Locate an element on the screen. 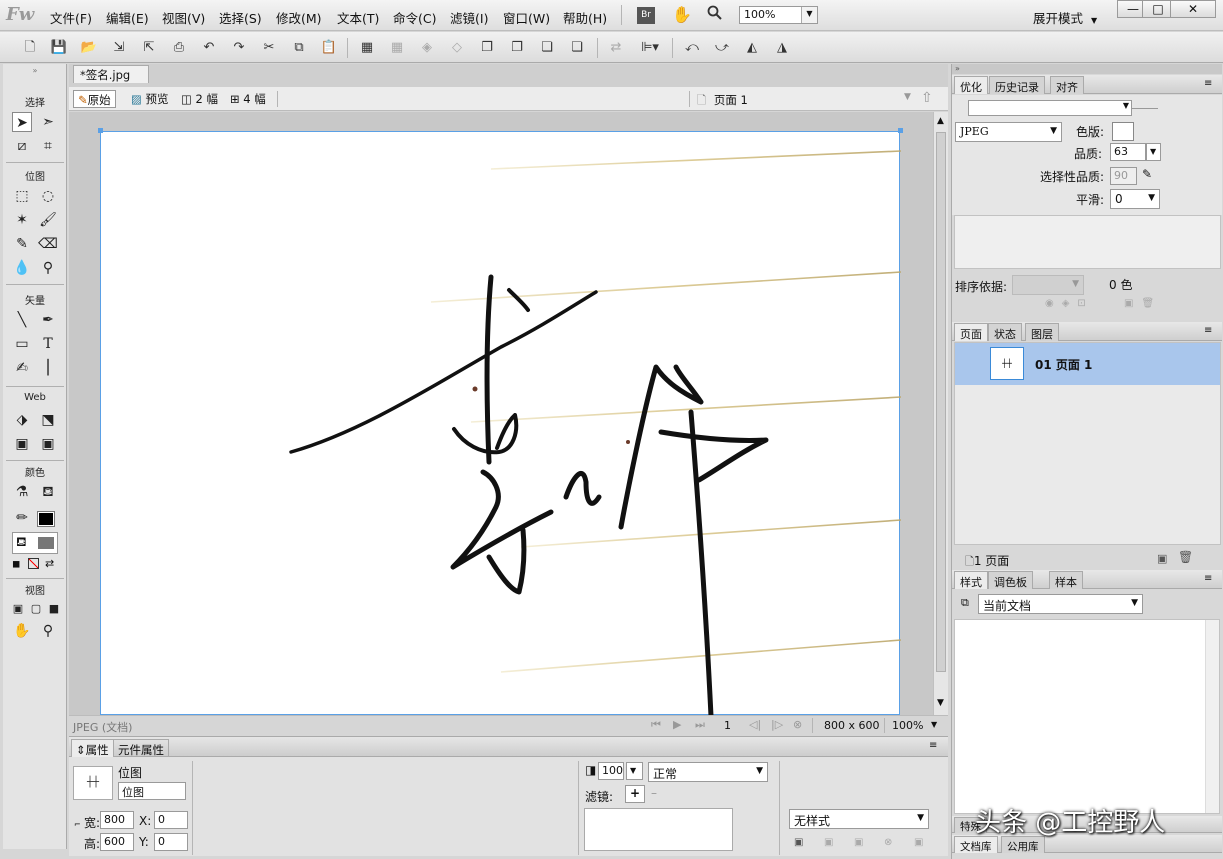  flip-horizontal-icon: ◭ is located at coordinates (752, 47).